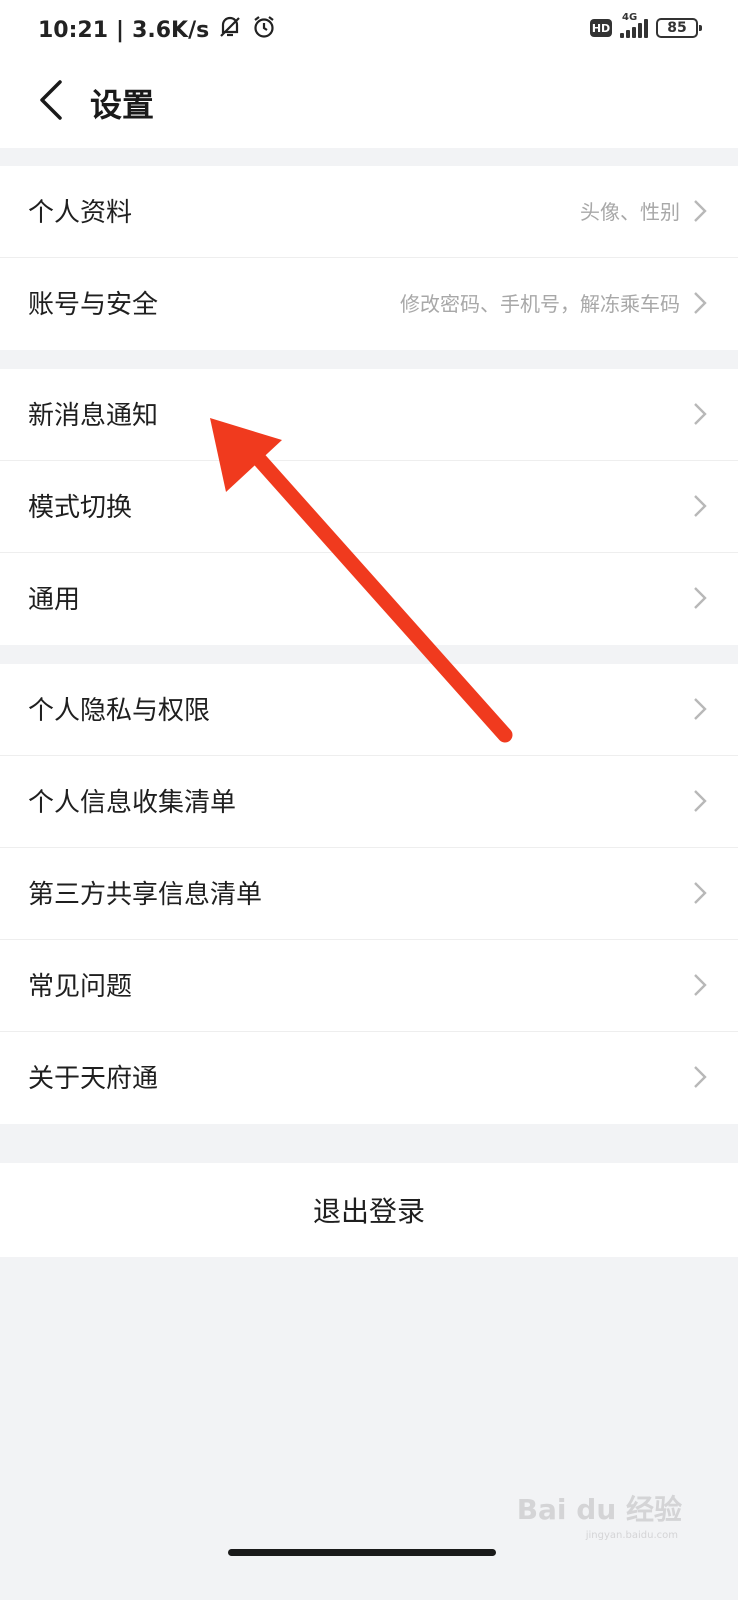 The image size is (738, 1600). I want to click on logout-button: 退出登录, so click(369, 1210).